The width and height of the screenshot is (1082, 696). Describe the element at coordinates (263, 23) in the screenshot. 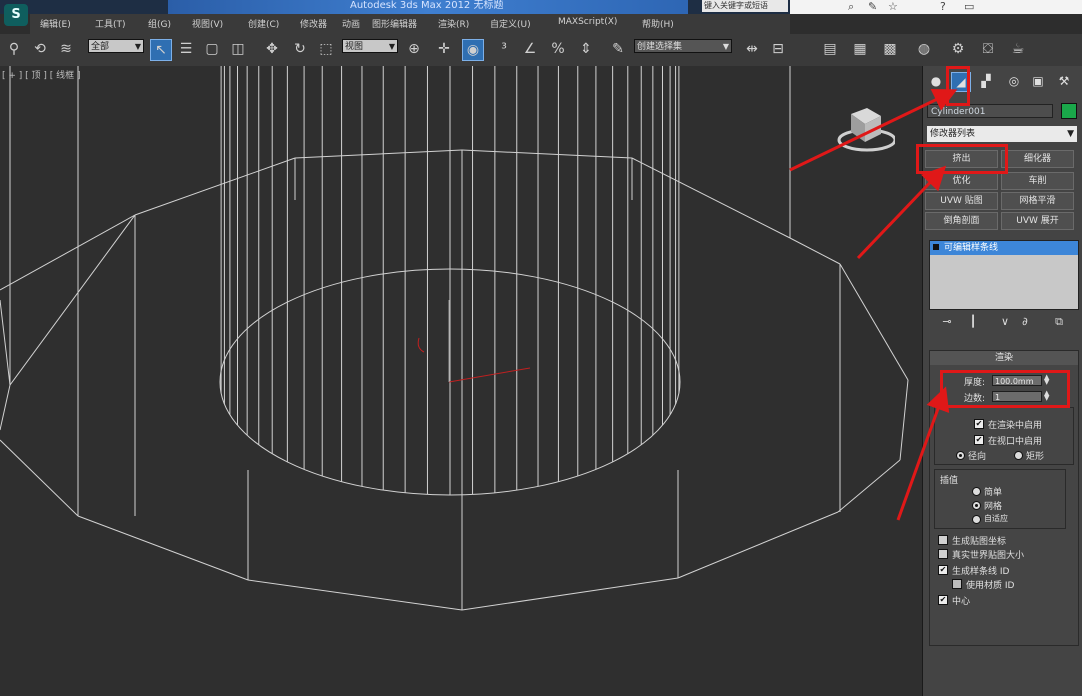

I see `menu-create: 创建(C)` at that location.